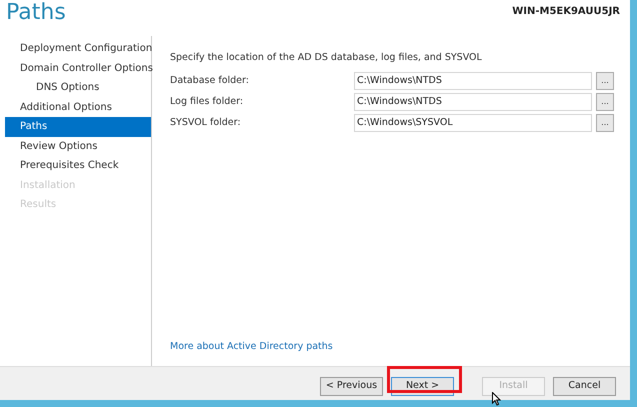 The width and height of the screenshot is (637, 407). Describe the element at coordinates (78, 126) in the screenshot. I see `sidebar-item: Paths` at that location.